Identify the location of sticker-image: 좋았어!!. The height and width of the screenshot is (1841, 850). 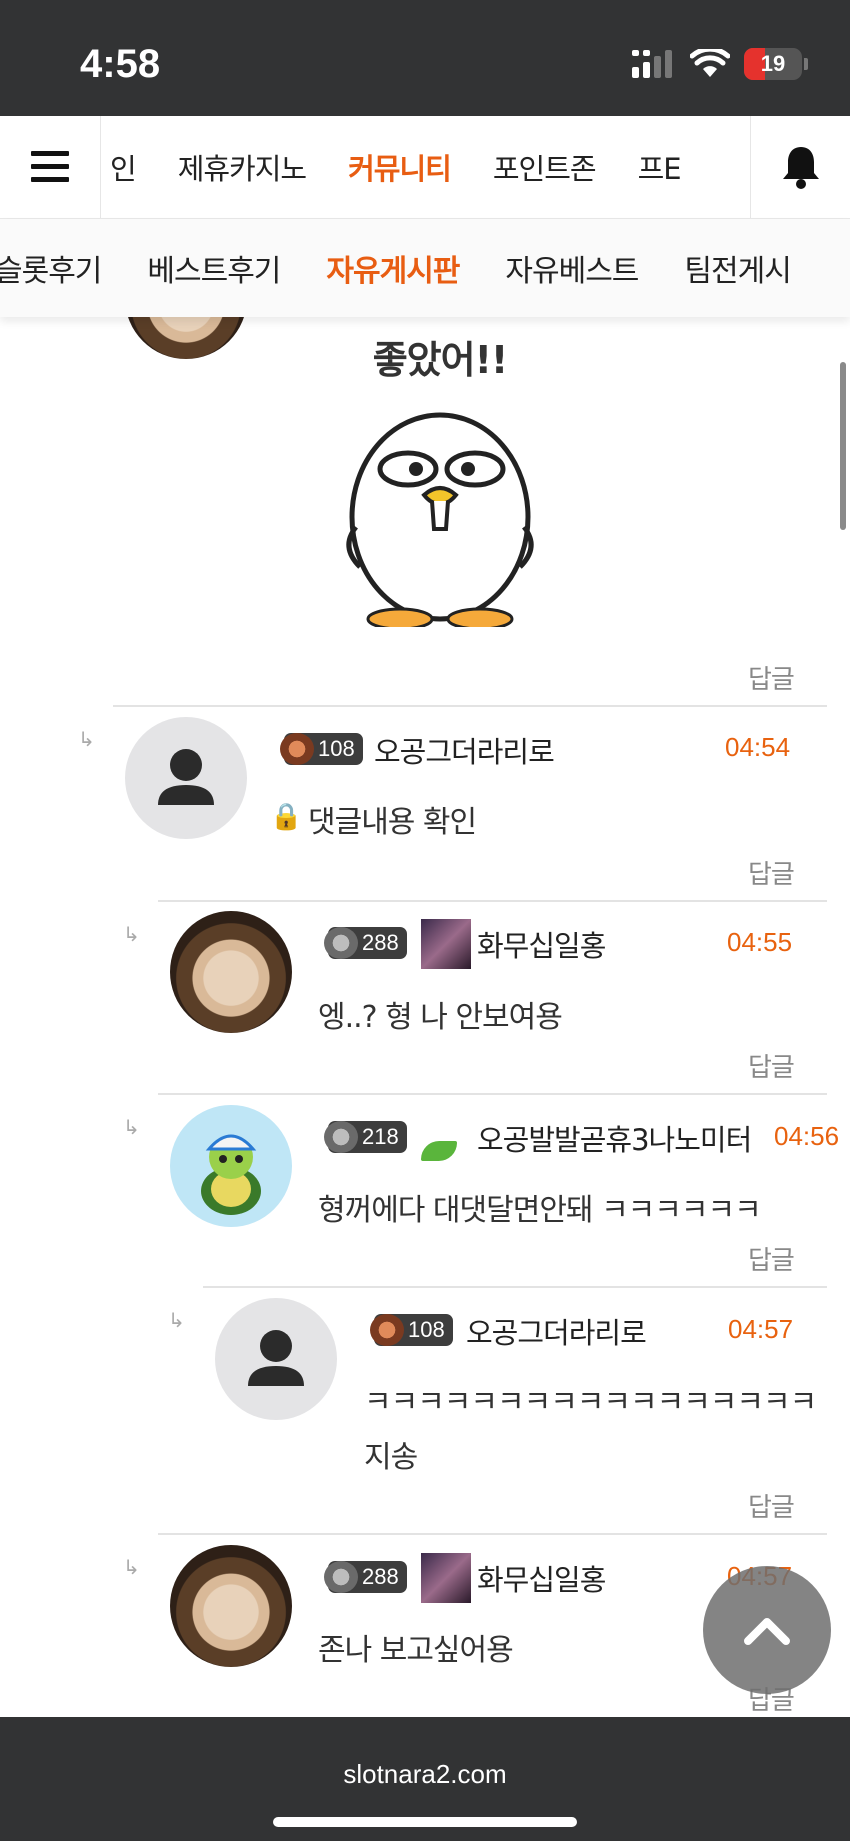
(440, 477).